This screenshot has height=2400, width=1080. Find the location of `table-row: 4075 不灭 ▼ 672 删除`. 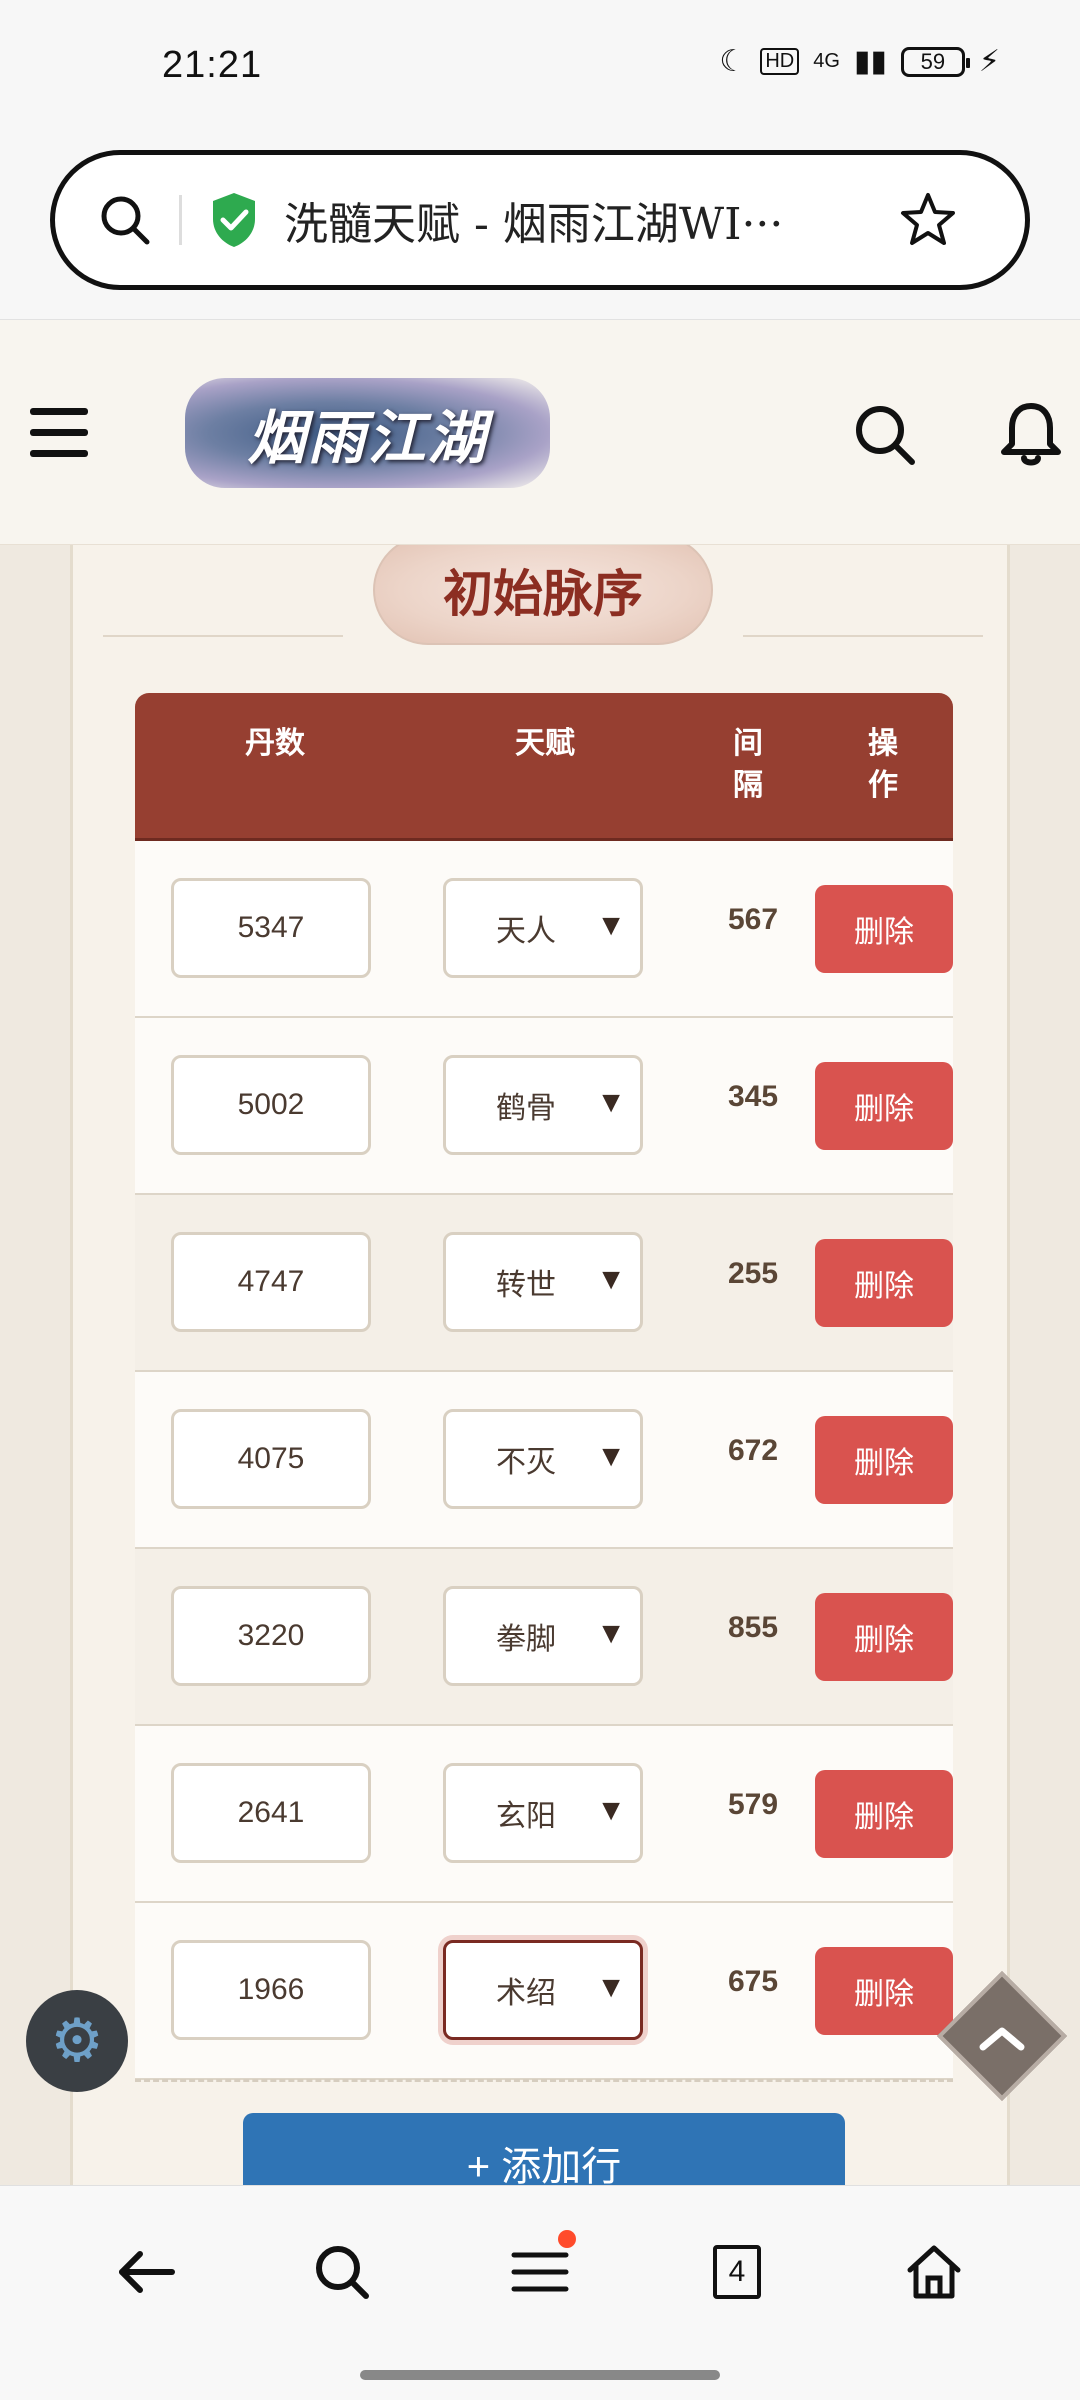

table-row: 4075 不灭 ▼ 672 删除 is located at coordinates (544, 1460).